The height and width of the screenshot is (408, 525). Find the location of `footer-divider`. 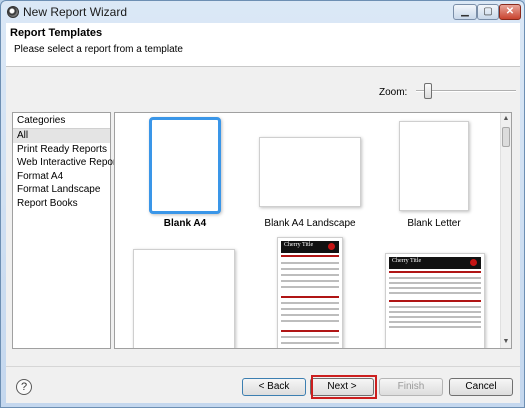

footer-divider is located at coordinates (263, 366).